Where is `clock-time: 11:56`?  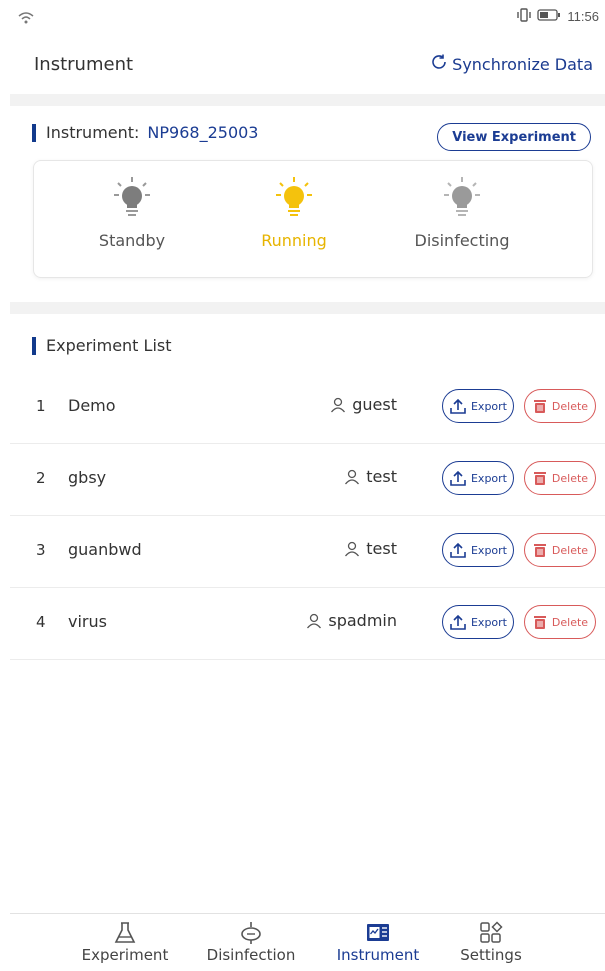
clock-time: 11:56 is located at coordinates (583, 16).